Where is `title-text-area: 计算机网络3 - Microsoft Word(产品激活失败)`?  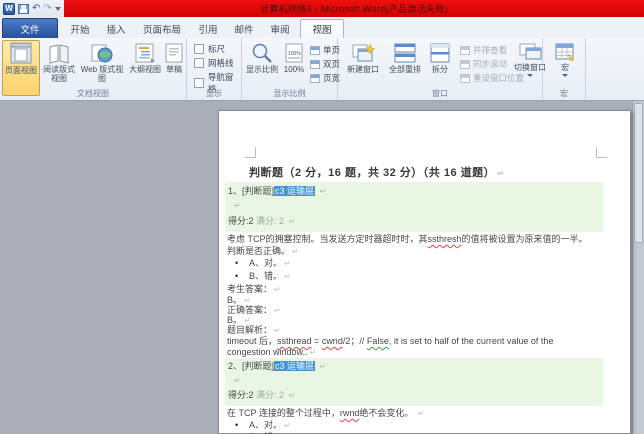 title-text-area: 计算机网络3 - Microsoft Word(产品激活失败) is located at coordinates (354, 8).